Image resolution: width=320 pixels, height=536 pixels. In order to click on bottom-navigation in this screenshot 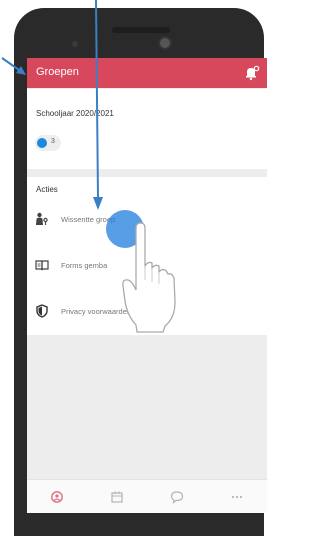, I will do `click(147, 496)`.